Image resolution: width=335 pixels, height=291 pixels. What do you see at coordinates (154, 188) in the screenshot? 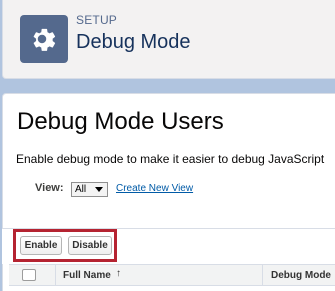
I see `create-new-view-link: Create New View` at bounding box center [154, 188].